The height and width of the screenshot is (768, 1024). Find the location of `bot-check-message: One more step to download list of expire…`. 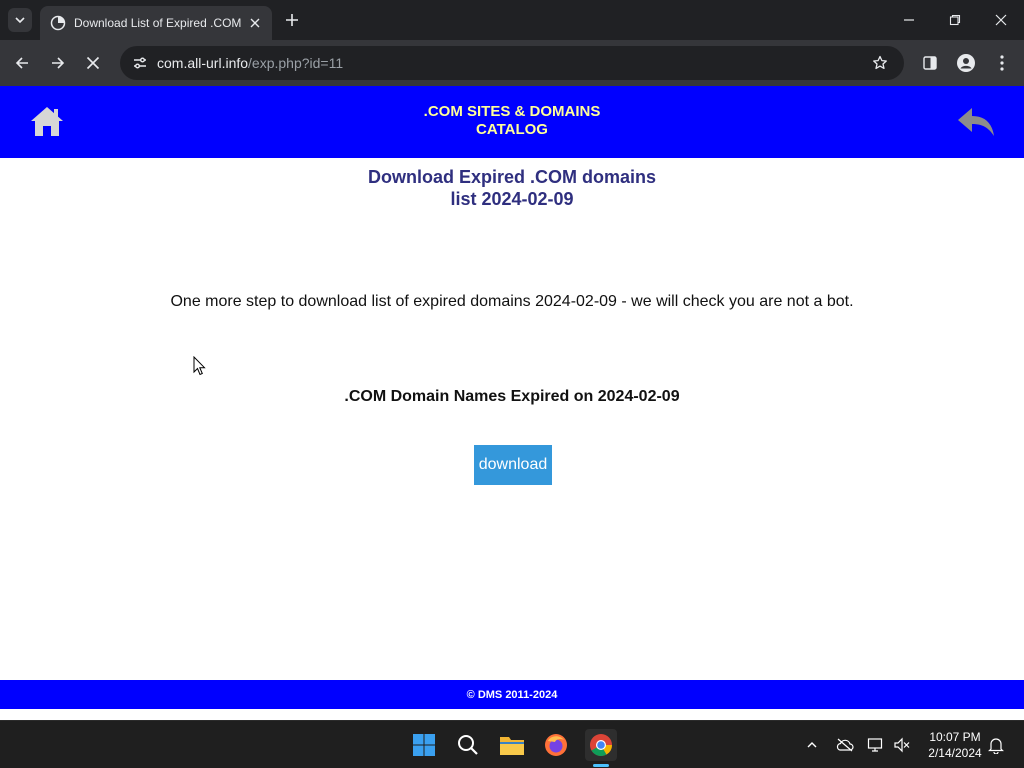

bot-check-message: One more step to download list of expire… is located at coordinates (512, 301).